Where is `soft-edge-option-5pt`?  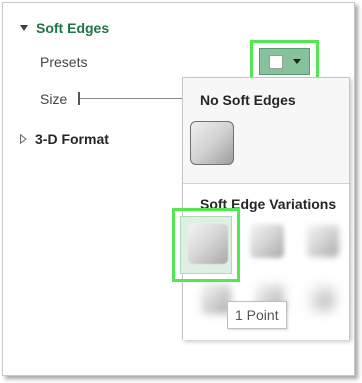 soft-edge-option-5pt is located at coordinates (323, 241).